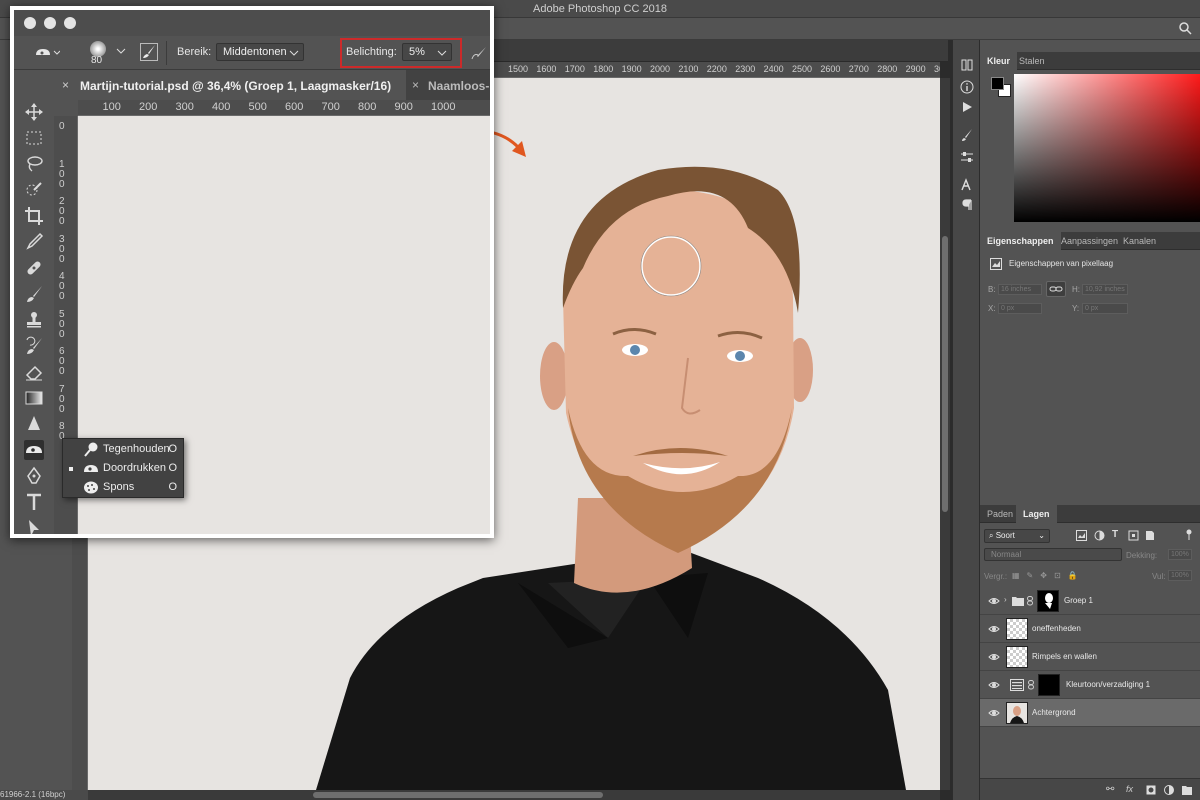  I want to click on brush-panel-icon, so click(149, 52).